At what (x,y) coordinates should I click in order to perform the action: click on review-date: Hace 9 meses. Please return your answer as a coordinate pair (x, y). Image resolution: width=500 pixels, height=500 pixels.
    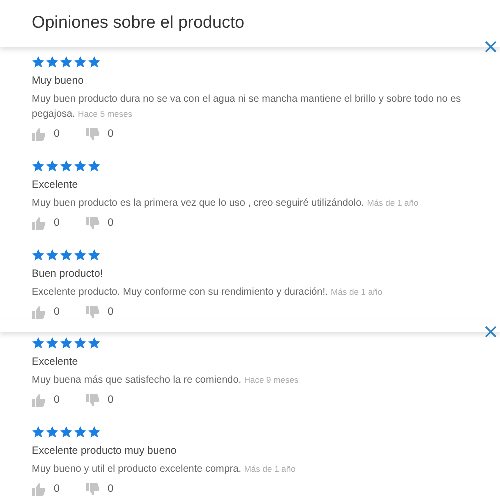
    Looking at the image, I should click on (271, 380).